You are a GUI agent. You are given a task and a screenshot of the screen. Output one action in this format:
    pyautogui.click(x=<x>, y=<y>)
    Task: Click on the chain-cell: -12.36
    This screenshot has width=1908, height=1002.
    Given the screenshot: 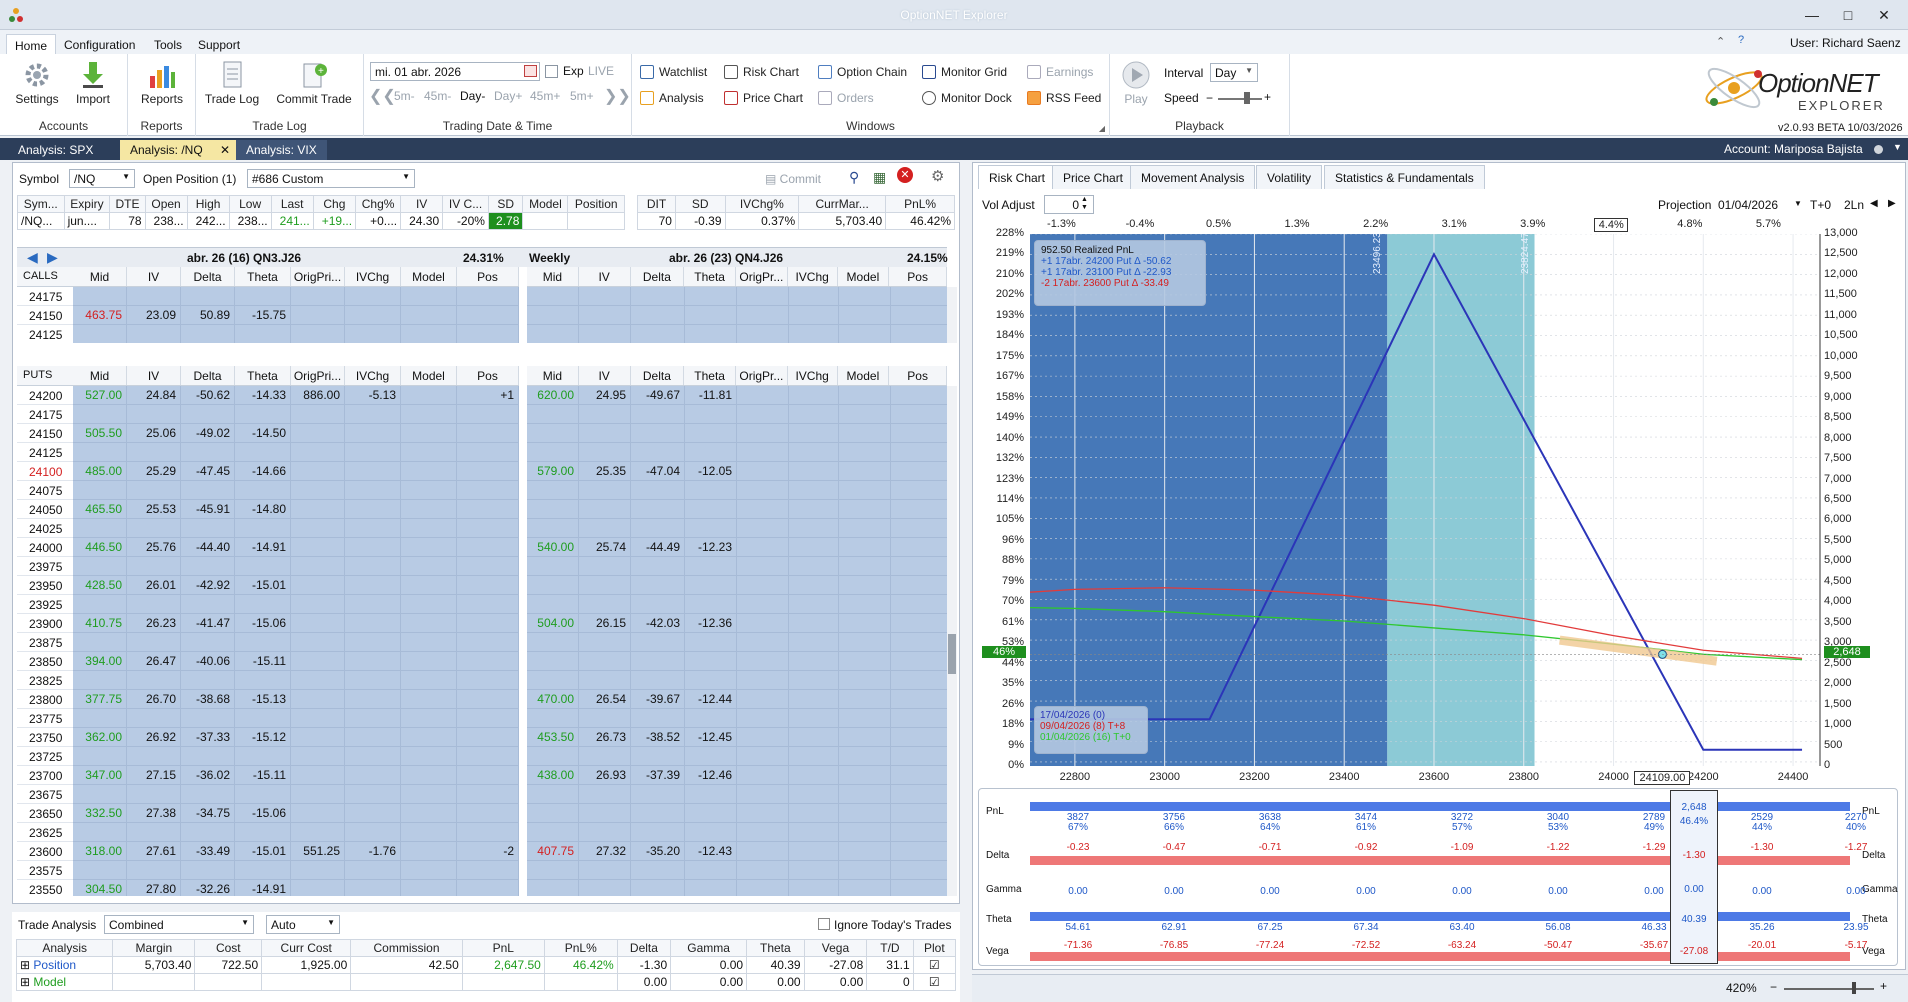 What is the action you would take?
    pyautogui.click(x=711, y=623)
    